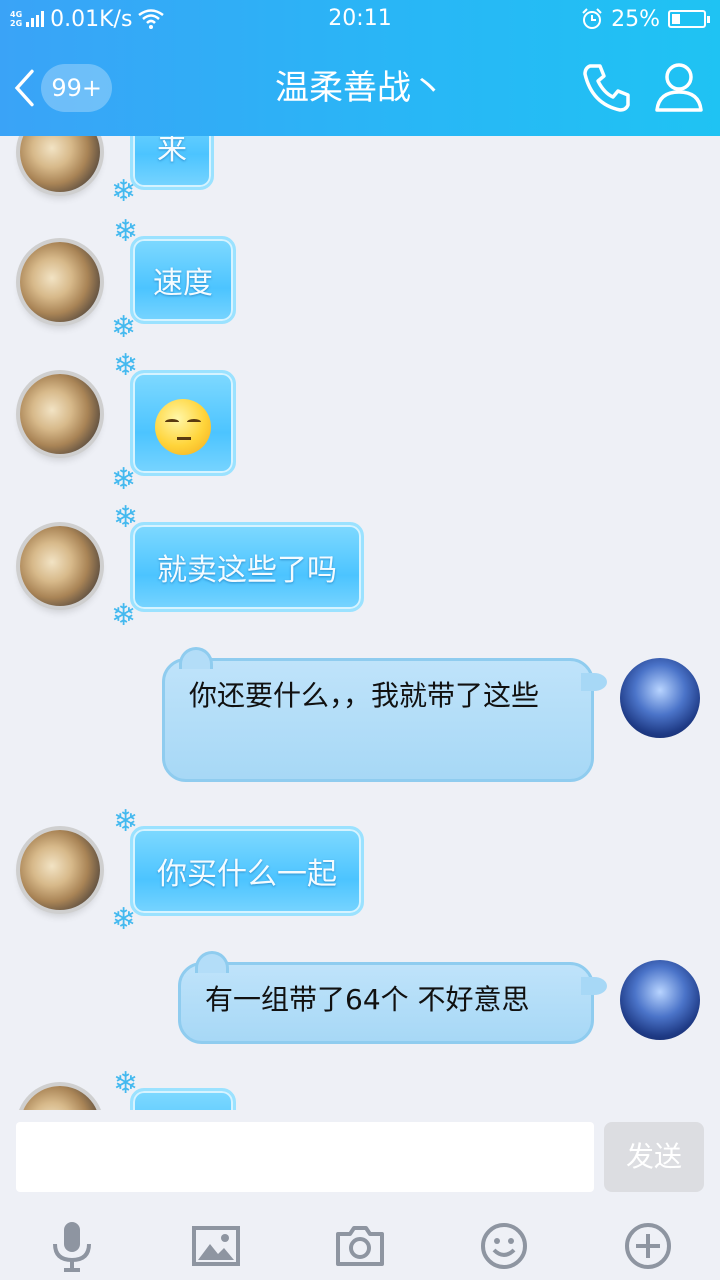 The width and height of the screenshot is (720, 1280). I want to click on message-bubble: 你还要什么，，我就带了这些, so click(384, 714).